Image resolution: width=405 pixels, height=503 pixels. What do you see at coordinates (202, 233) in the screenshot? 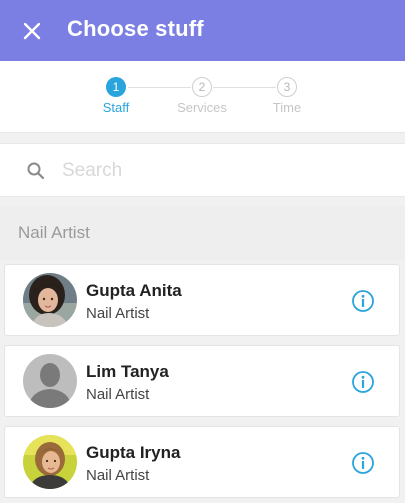
I see `section-header: Nail Artist` at bounding box center [202, 233].